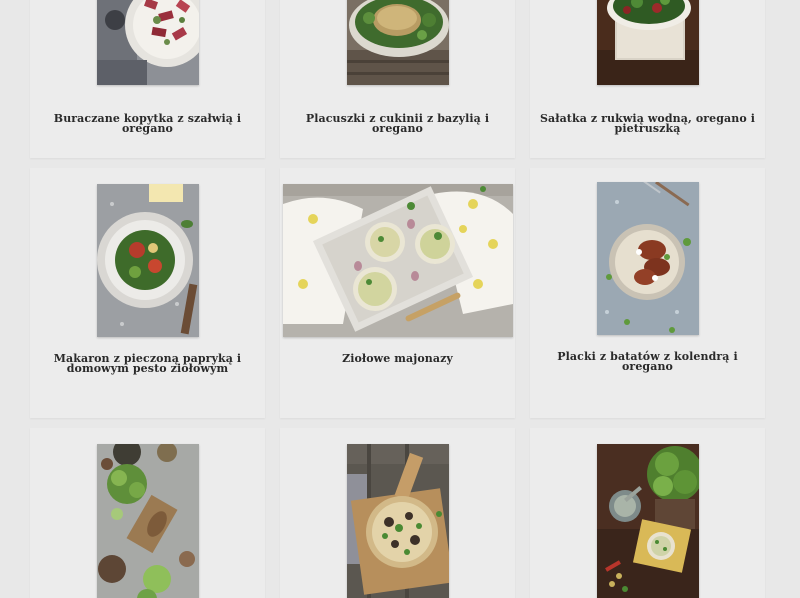 The width and height of the screenshot is (800, 598). I want to click on recipe-card: Buraczane kopytka z szałwią i oregano, so click(147, 79).